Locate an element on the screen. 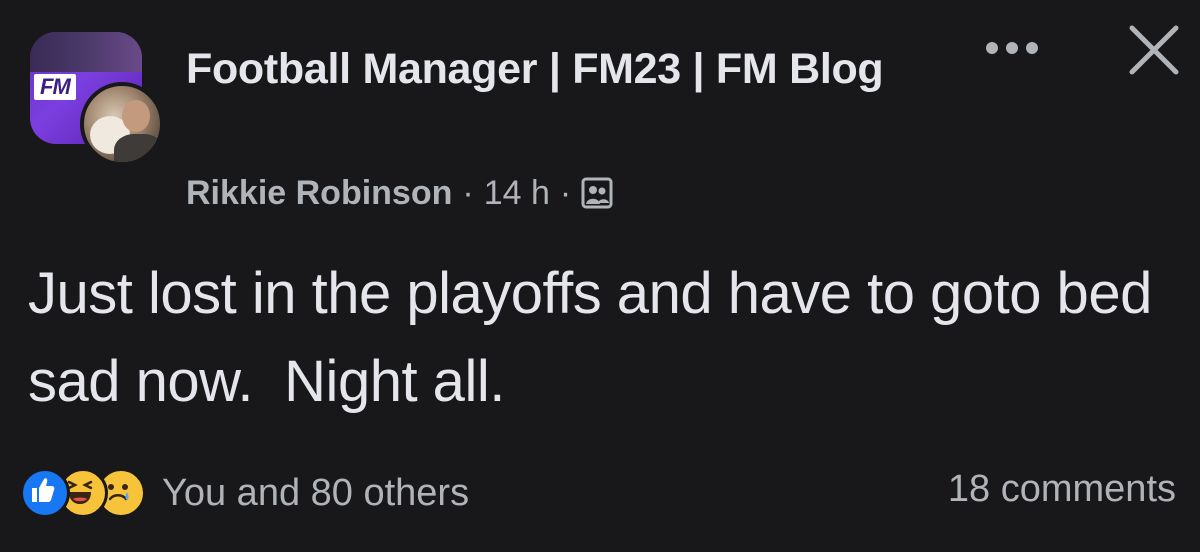  close-button is located at coordinates (1154, 52).